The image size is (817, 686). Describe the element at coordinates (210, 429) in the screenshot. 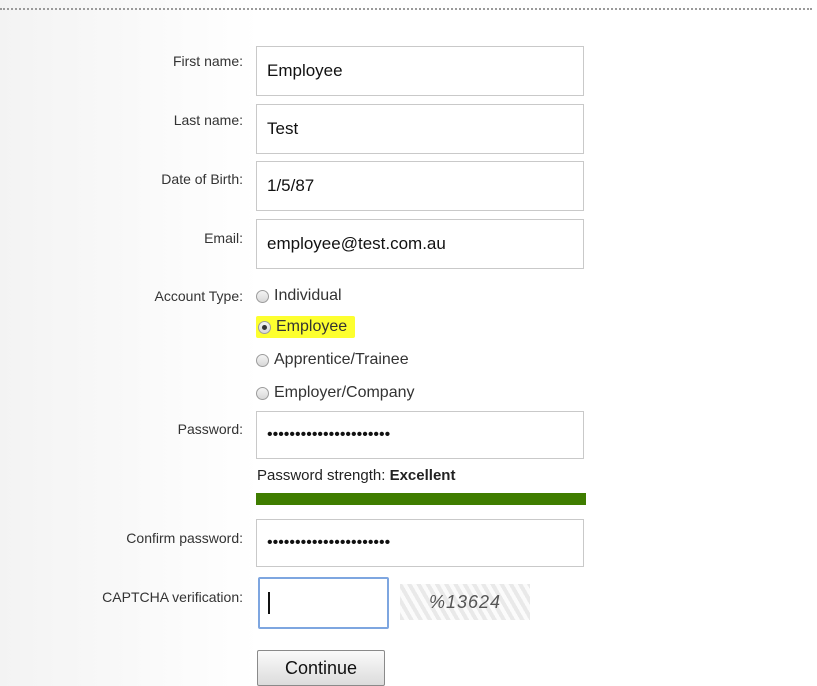

I see `password-label: Password:` at that location.